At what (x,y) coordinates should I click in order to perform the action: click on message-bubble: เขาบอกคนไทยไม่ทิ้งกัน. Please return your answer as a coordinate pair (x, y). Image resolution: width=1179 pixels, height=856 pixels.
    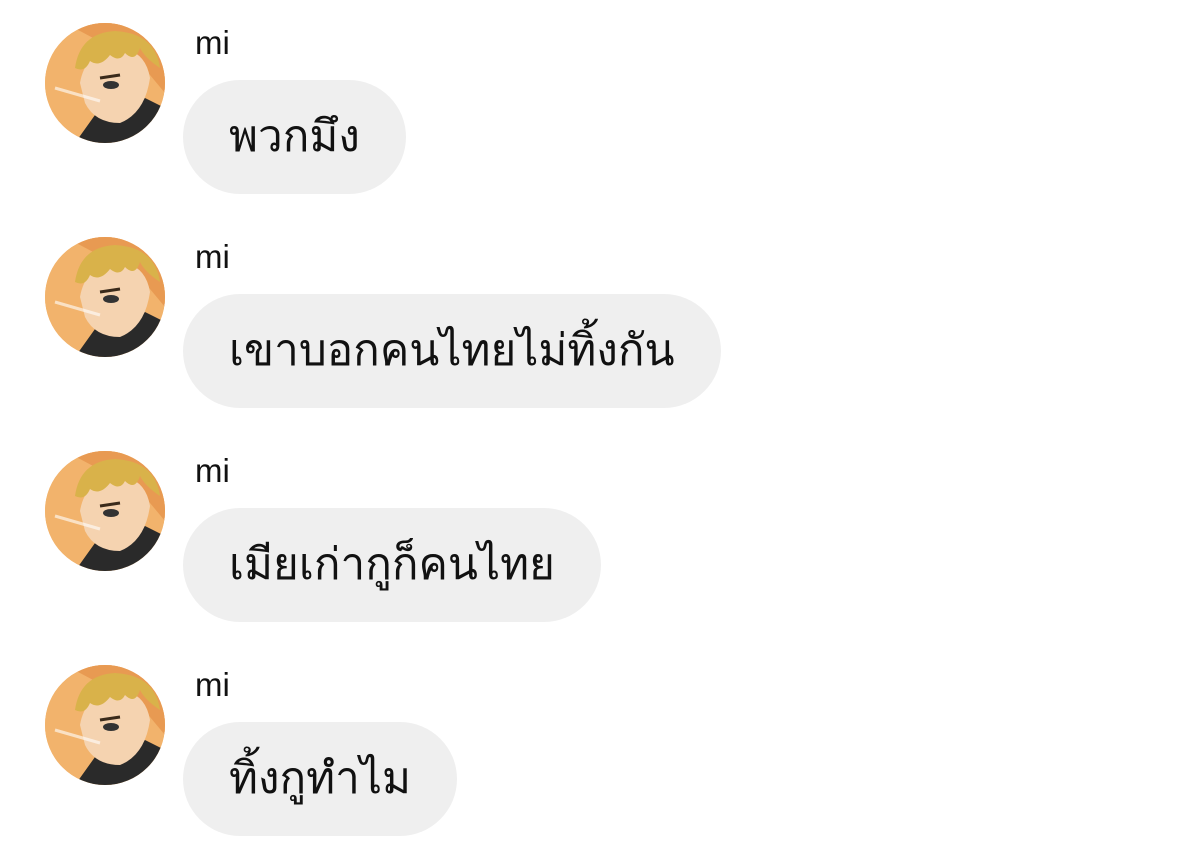
    Looking at the image, I should click on (452, 351).